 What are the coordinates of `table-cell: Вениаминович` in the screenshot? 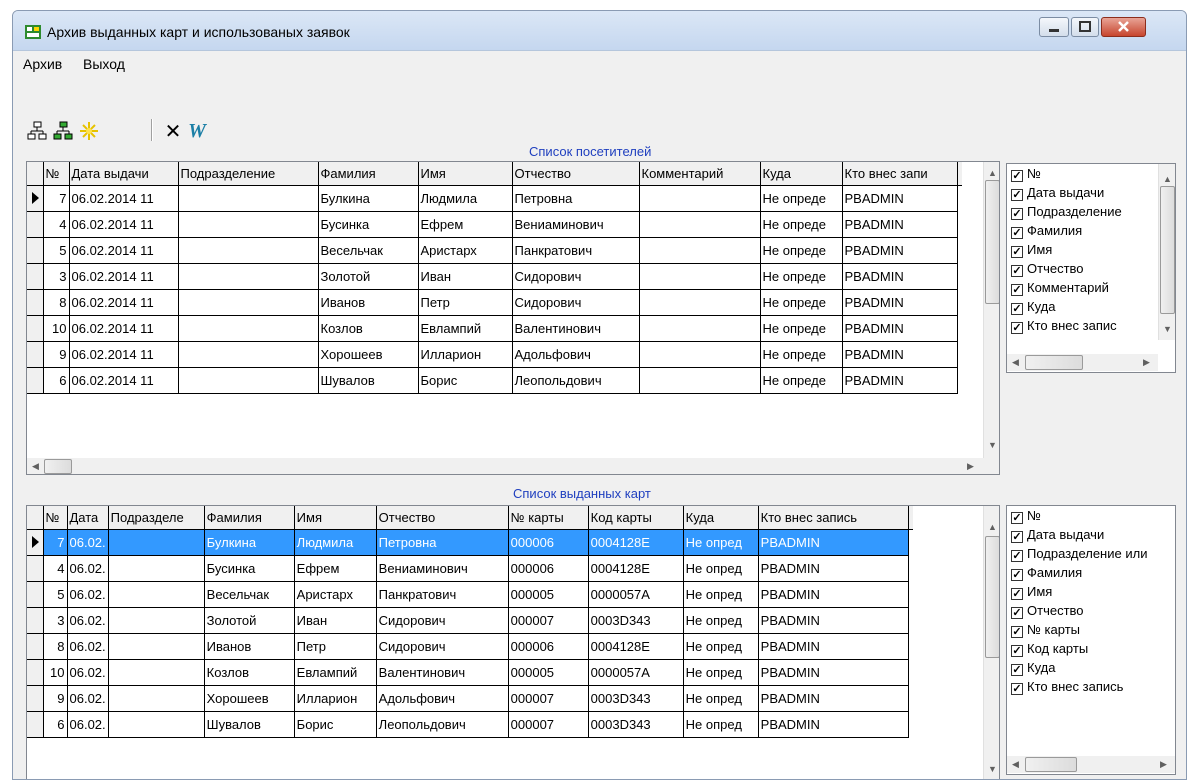 It's located at (442, 568).